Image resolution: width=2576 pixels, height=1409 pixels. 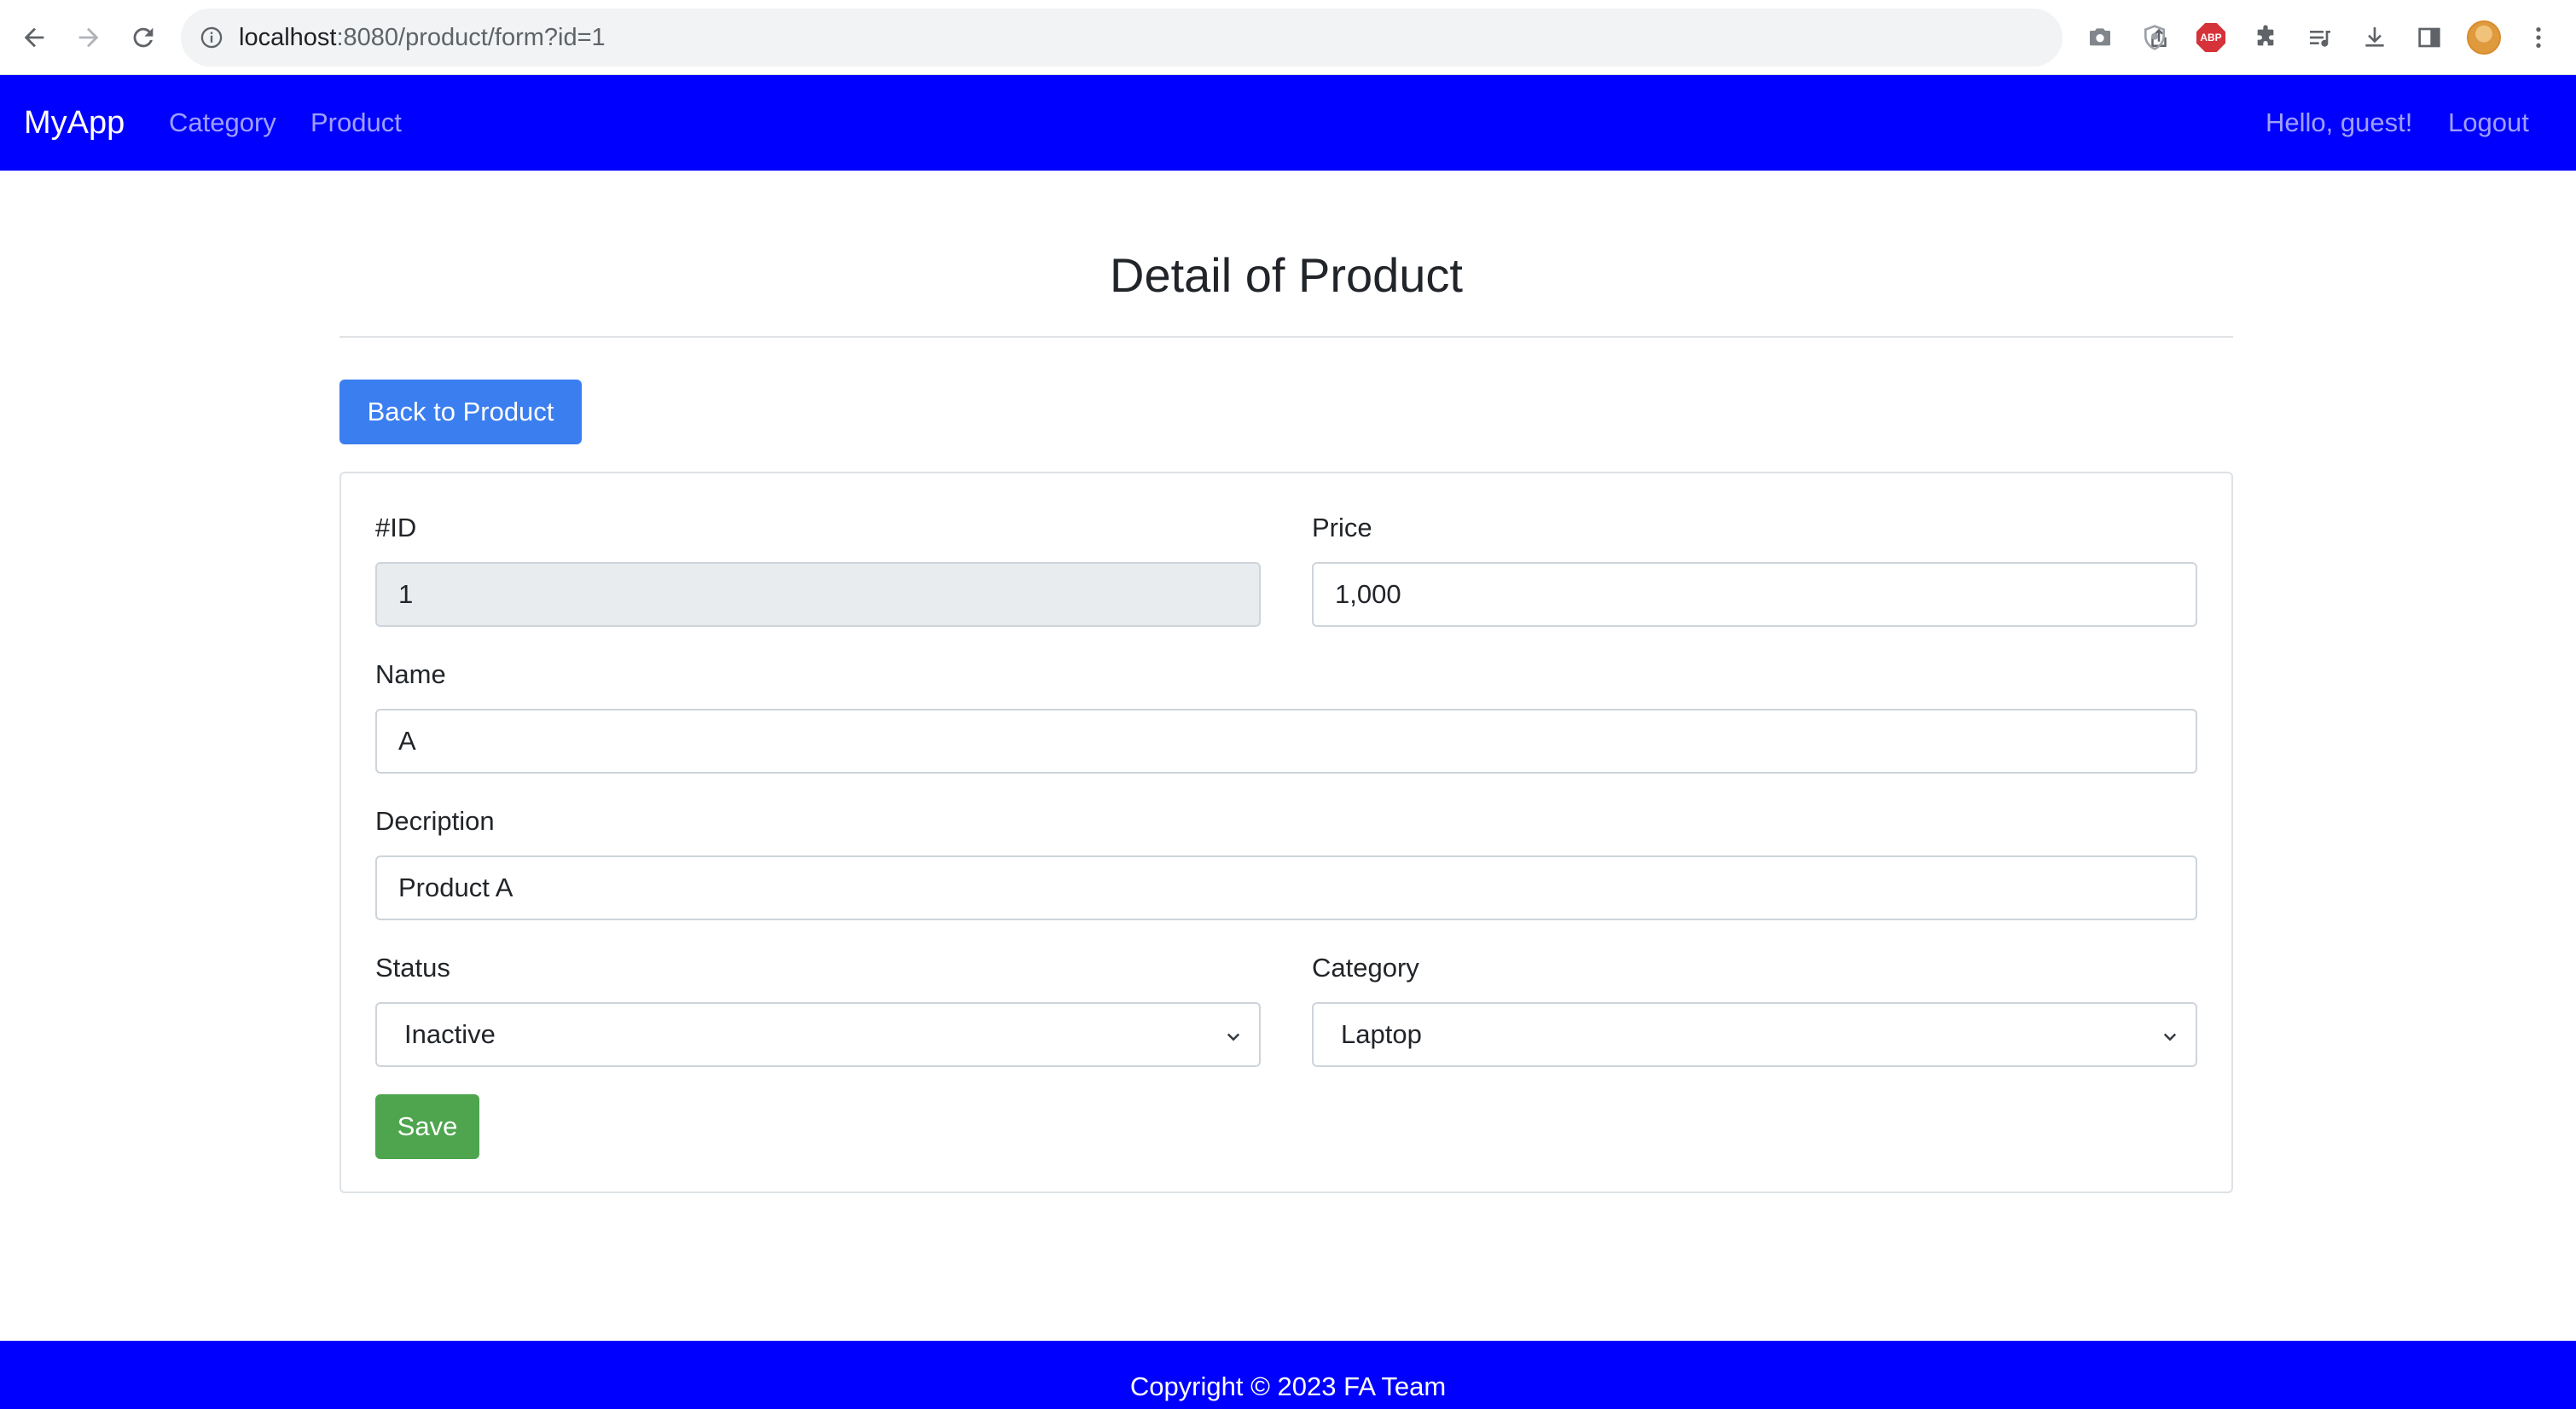 I want to click on description-label: Decription, so click(x=435, y=821).